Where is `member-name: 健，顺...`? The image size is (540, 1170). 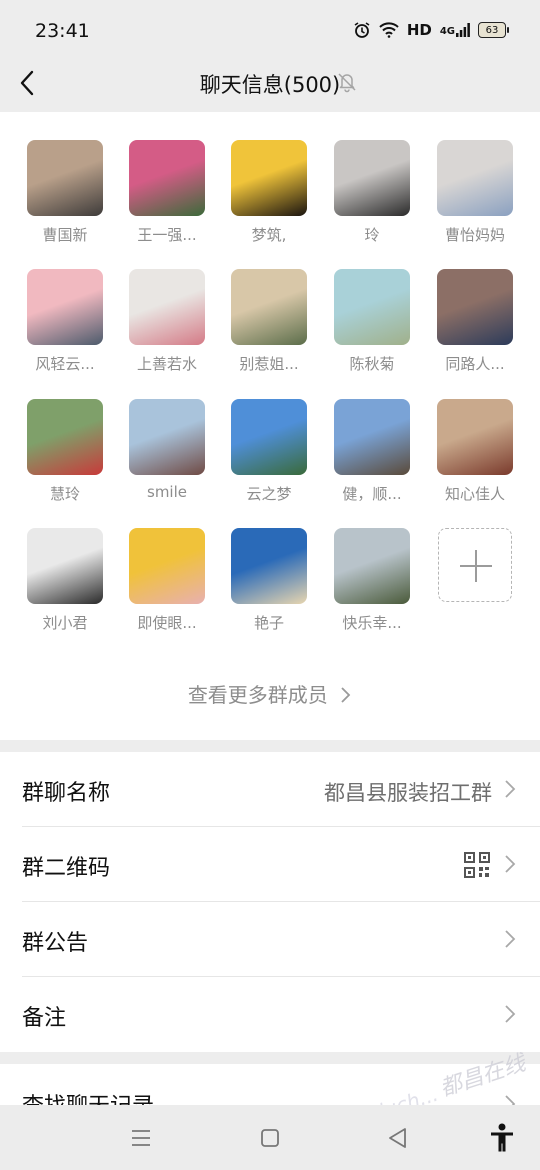
member-name: 健，顺... is located at coordinates (372, 494).